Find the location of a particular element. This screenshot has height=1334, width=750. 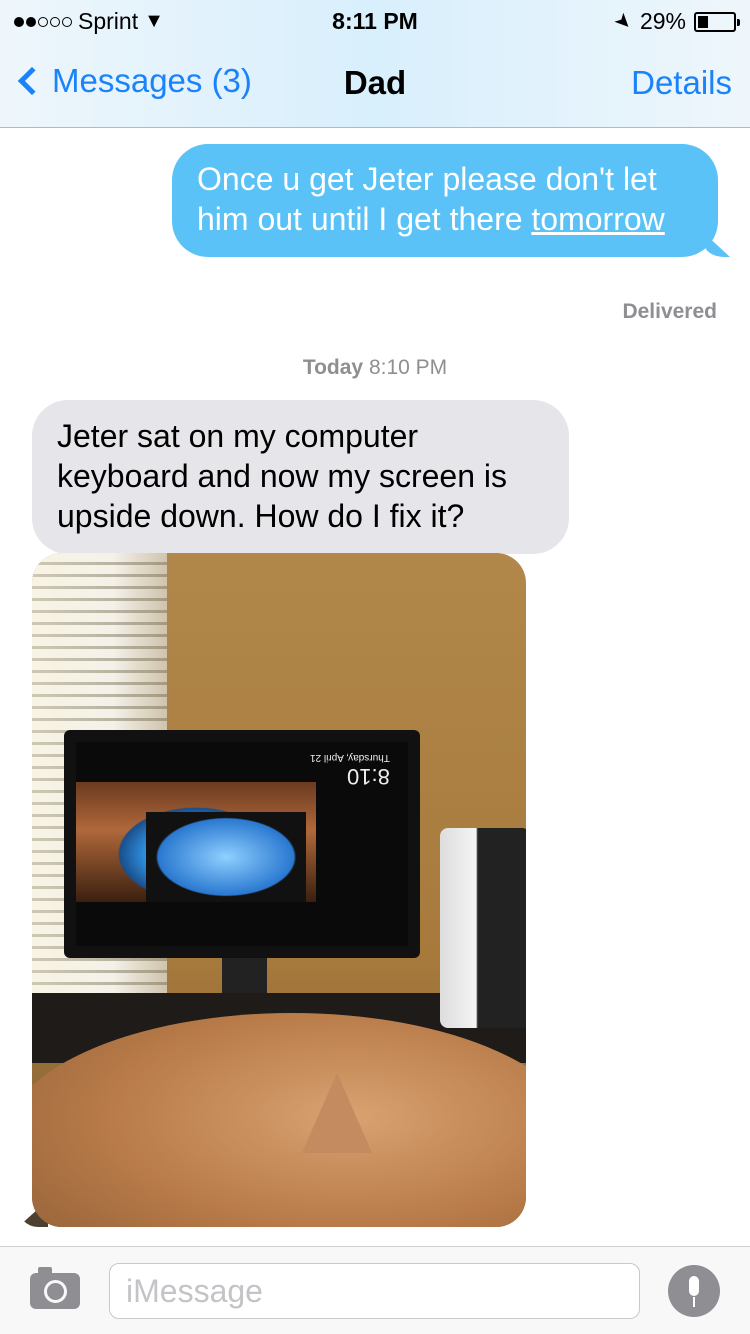

camera-icon is located at coordinates (55, 1288).